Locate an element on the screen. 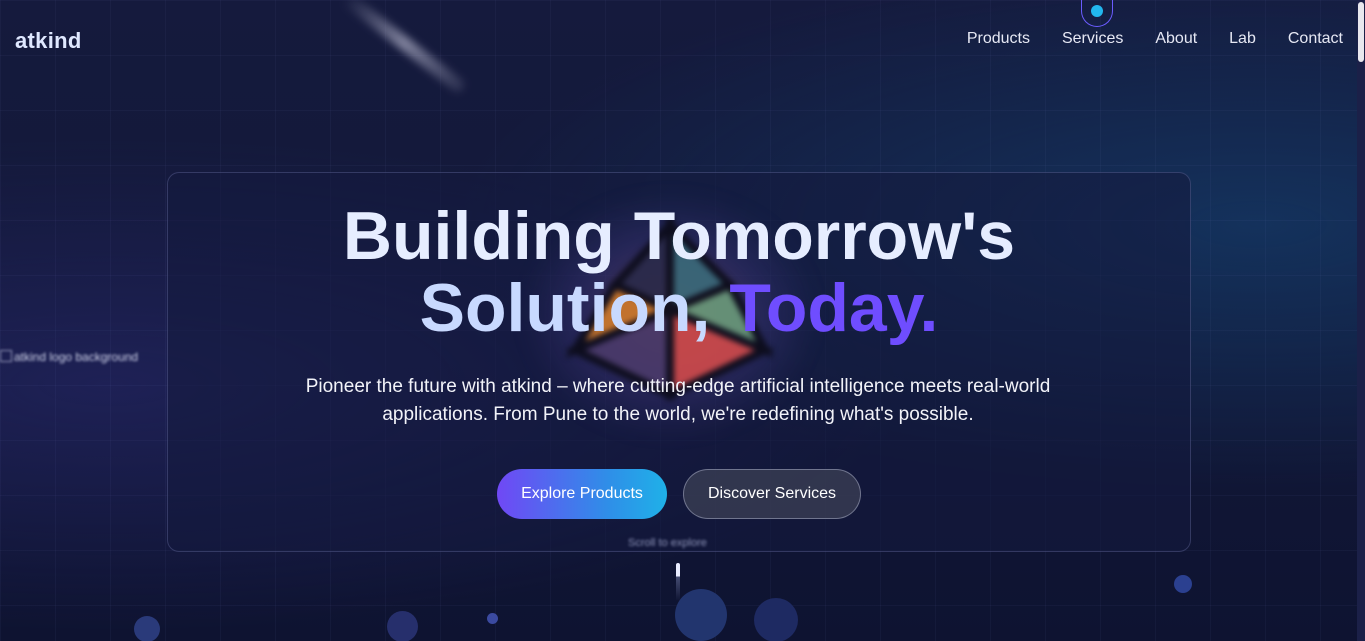 The width and height of the screenshot is (1365, 641). nav-contact: Contact is located at coordinates (1315, 39).